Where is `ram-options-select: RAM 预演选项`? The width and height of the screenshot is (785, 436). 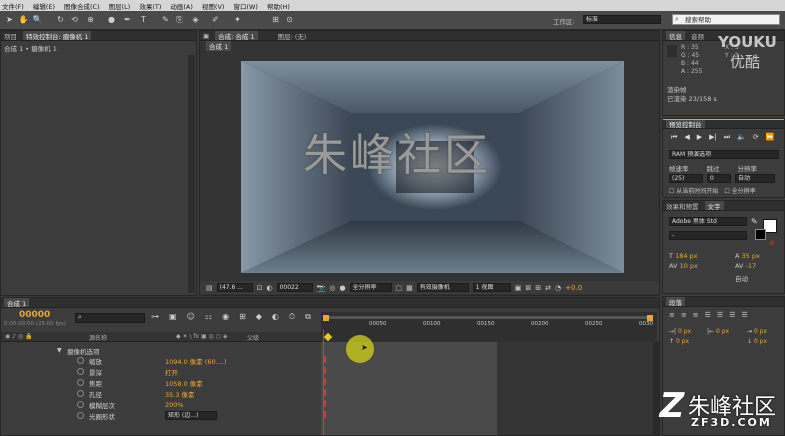 ram-options-select: RAM 预演选项 is located at coordinates (724, 154).